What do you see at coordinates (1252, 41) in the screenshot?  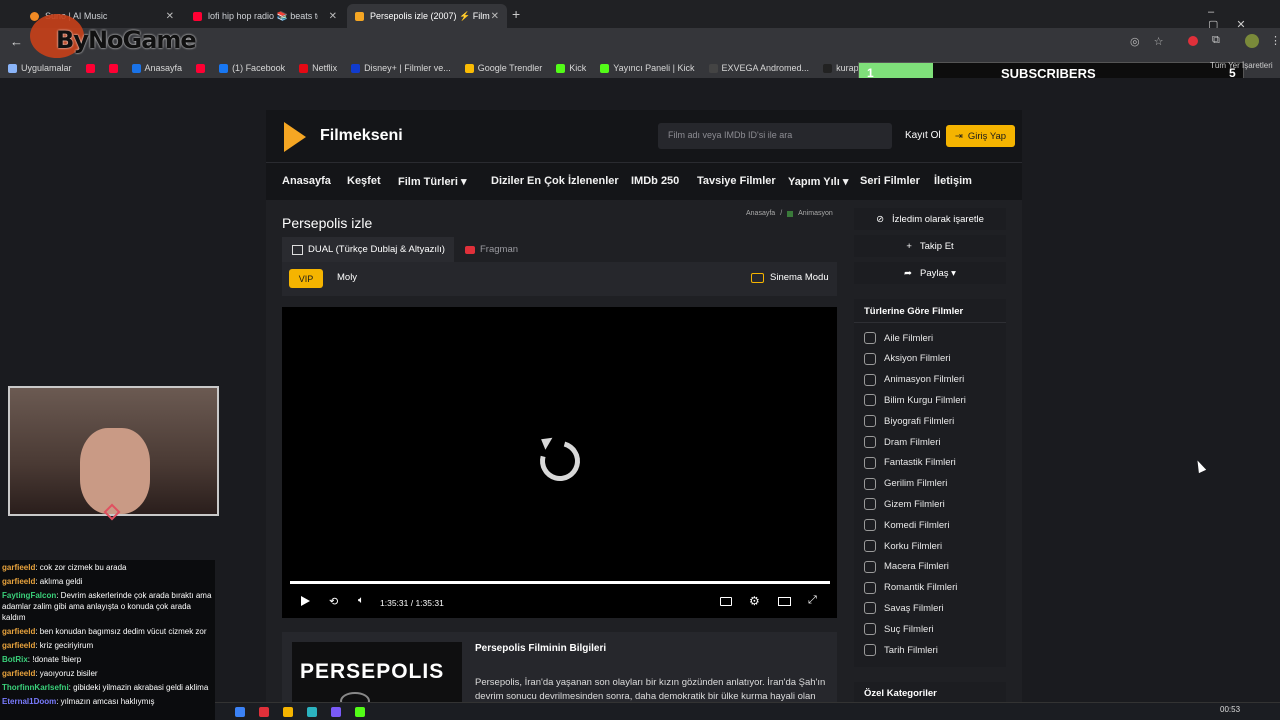 I see `profile-avatar` at bounding box center [1252, 41].